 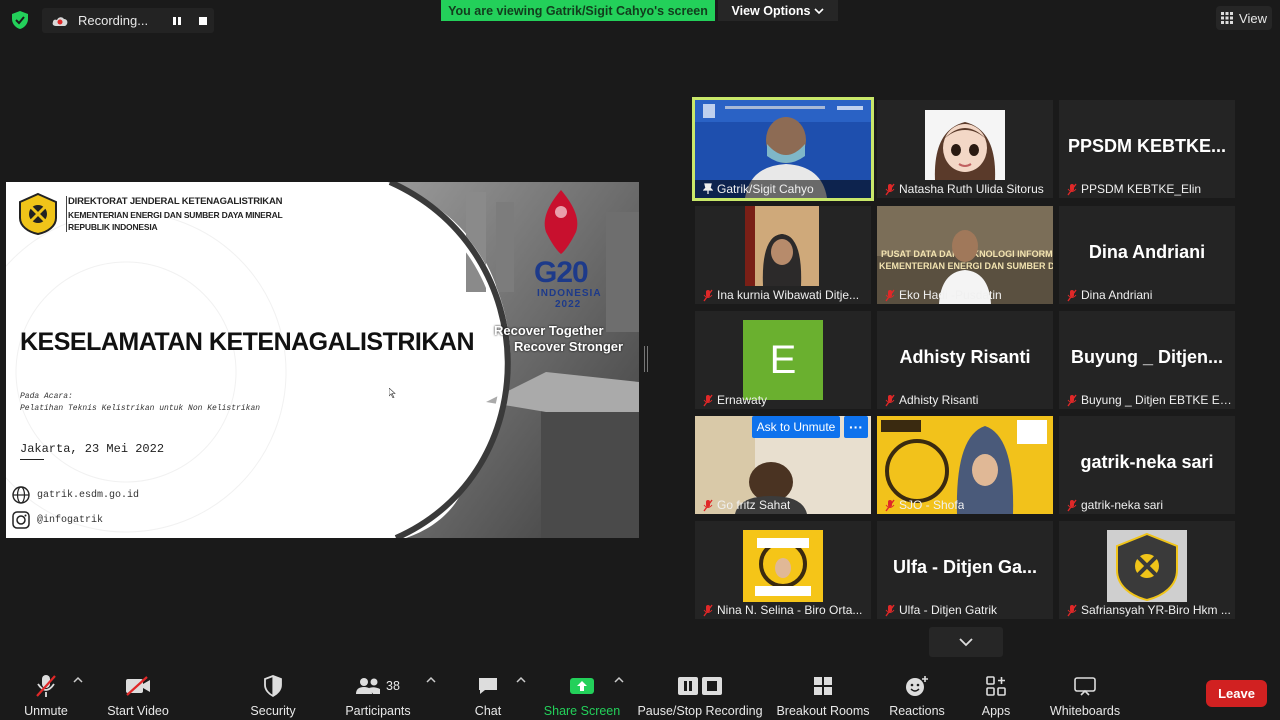 I want to click on video-tile-dina-andriani: Dina Andriani Dina Andriani, so click(x=1147, y=255).